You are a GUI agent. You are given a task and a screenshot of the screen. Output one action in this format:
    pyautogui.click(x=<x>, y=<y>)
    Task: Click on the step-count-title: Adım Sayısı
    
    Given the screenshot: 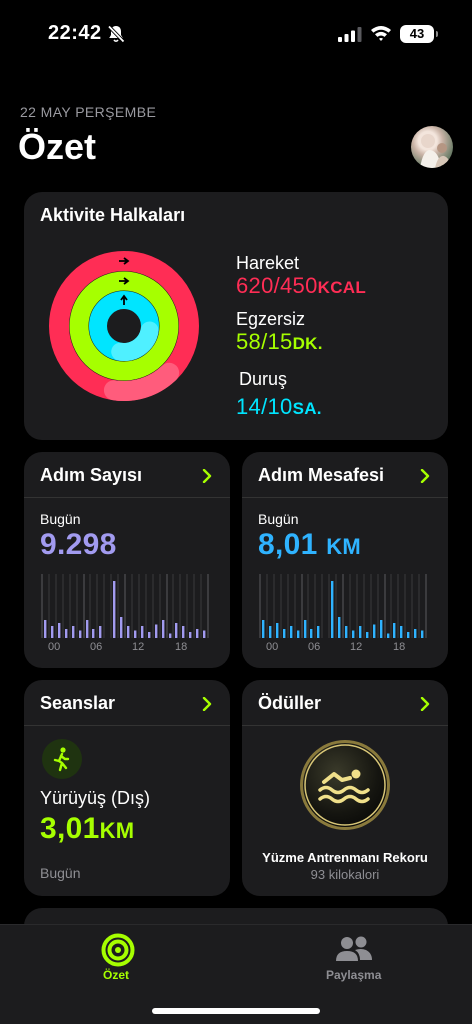 What is the action you would take?
    pyautogui.click(x=91, y=475)
    